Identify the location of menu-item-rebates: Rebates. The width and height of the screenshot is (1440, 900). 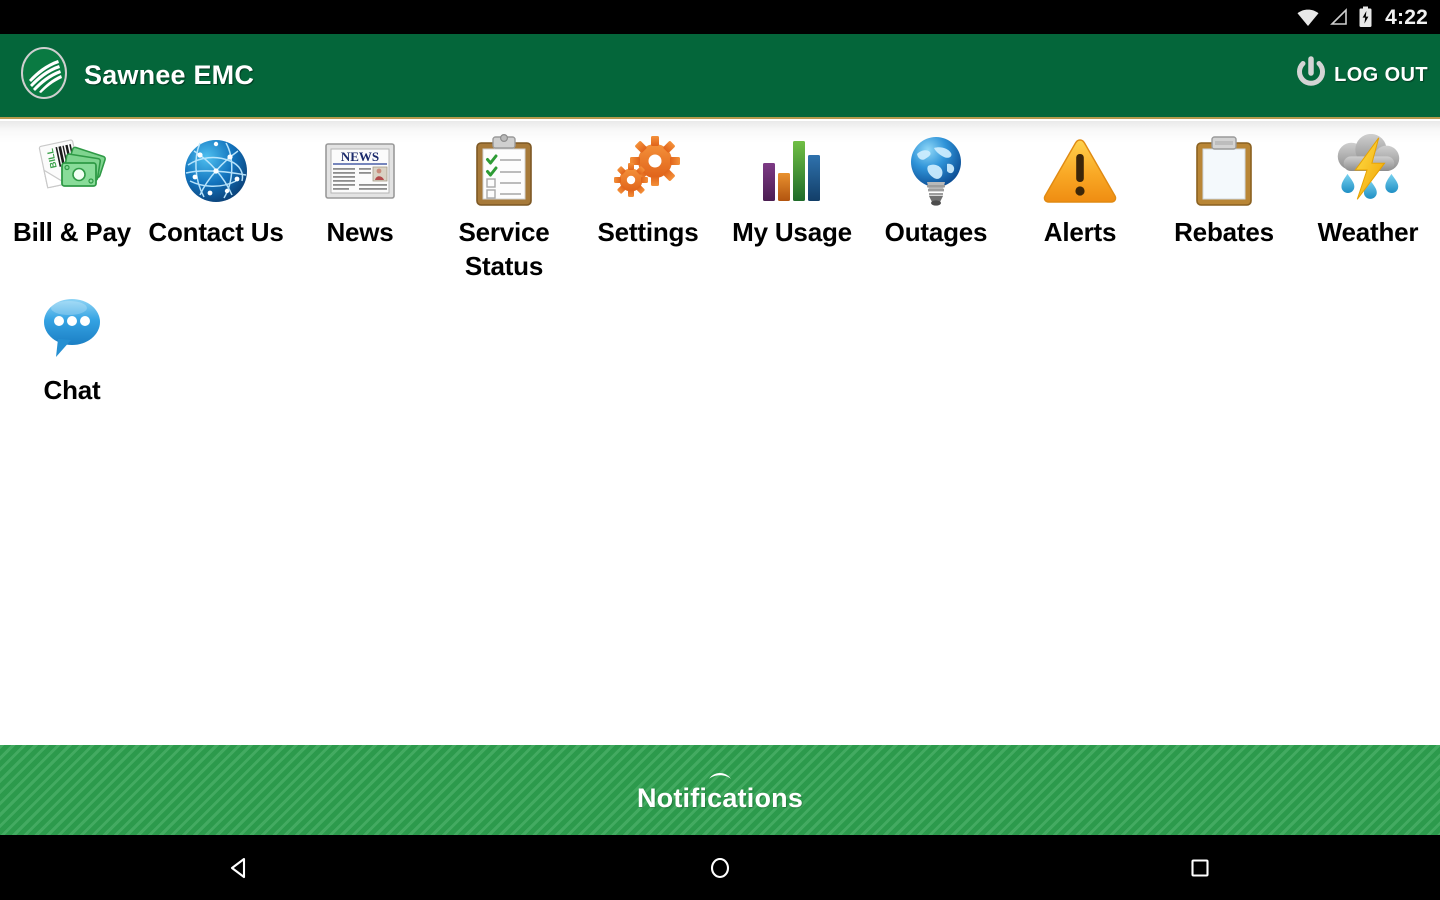
(1224, 204).